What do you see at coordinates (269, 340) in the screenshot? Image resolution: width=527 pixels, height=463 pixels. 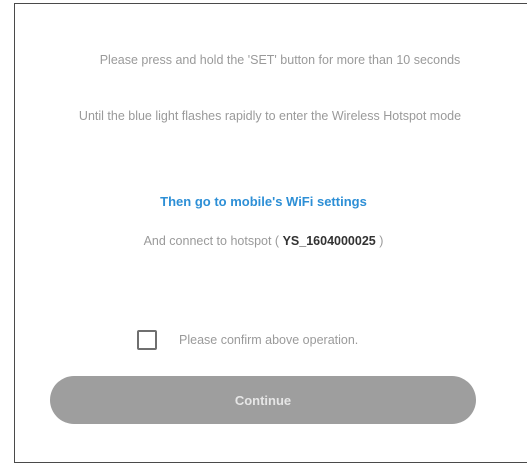 I see `confirm-label: Please confirm above operation.` at bounding box center [269, 340].